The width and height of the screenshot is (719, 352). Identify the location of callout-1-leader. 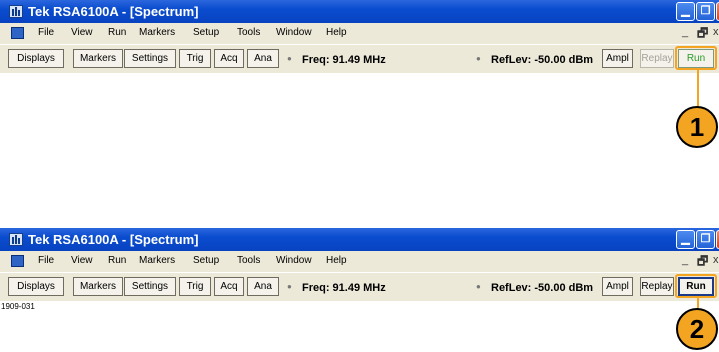
(698, 89).